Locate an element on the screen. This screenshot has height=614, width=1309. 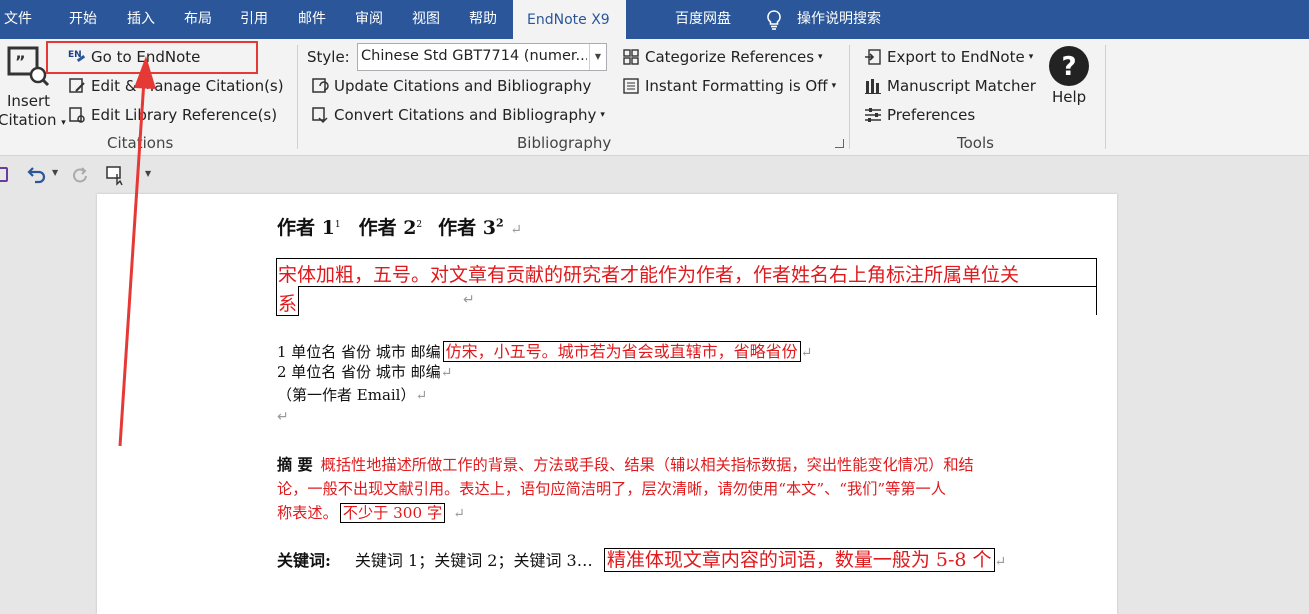
export-dropdown-icon: ▾ is located at coordinates (1031, 57).